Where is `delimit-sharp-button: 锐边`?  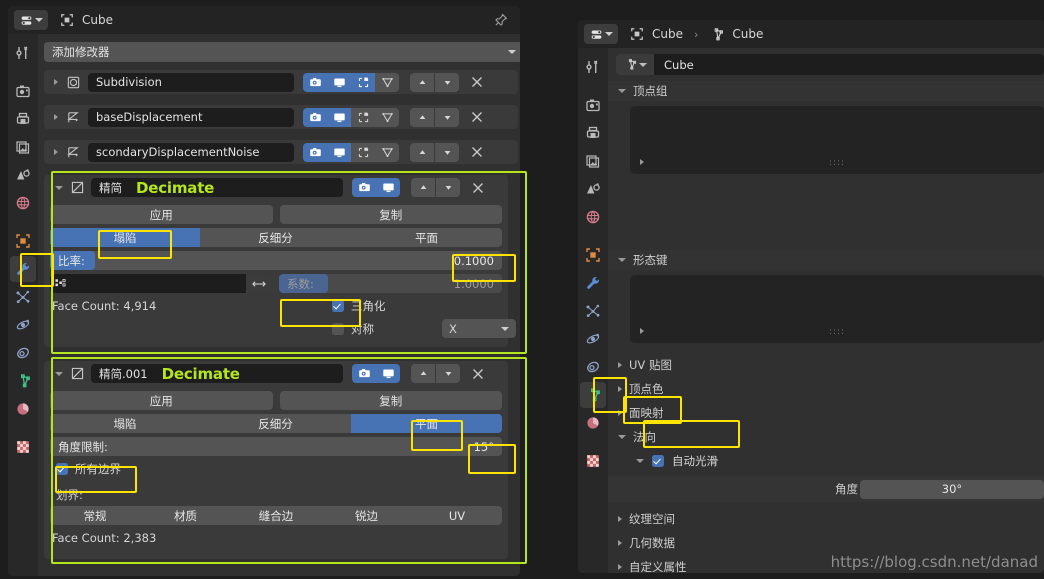 delimit-sharp-button: 锐边 is located at coordinates (366, 515).